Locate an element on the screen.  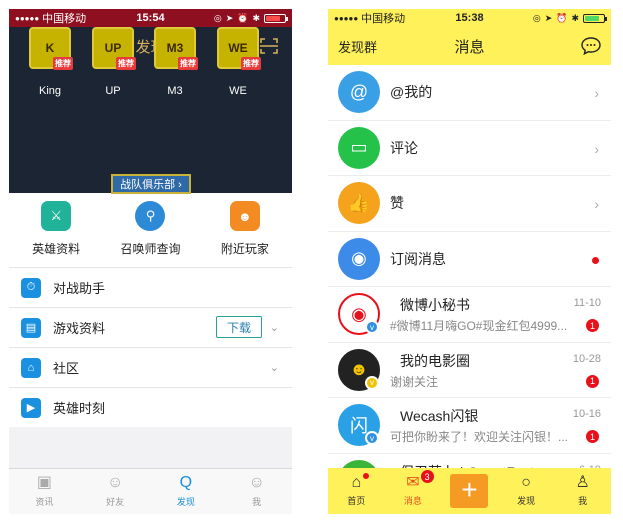
tab-home: ⌂ 首页 is located at coordinates (356, 491).